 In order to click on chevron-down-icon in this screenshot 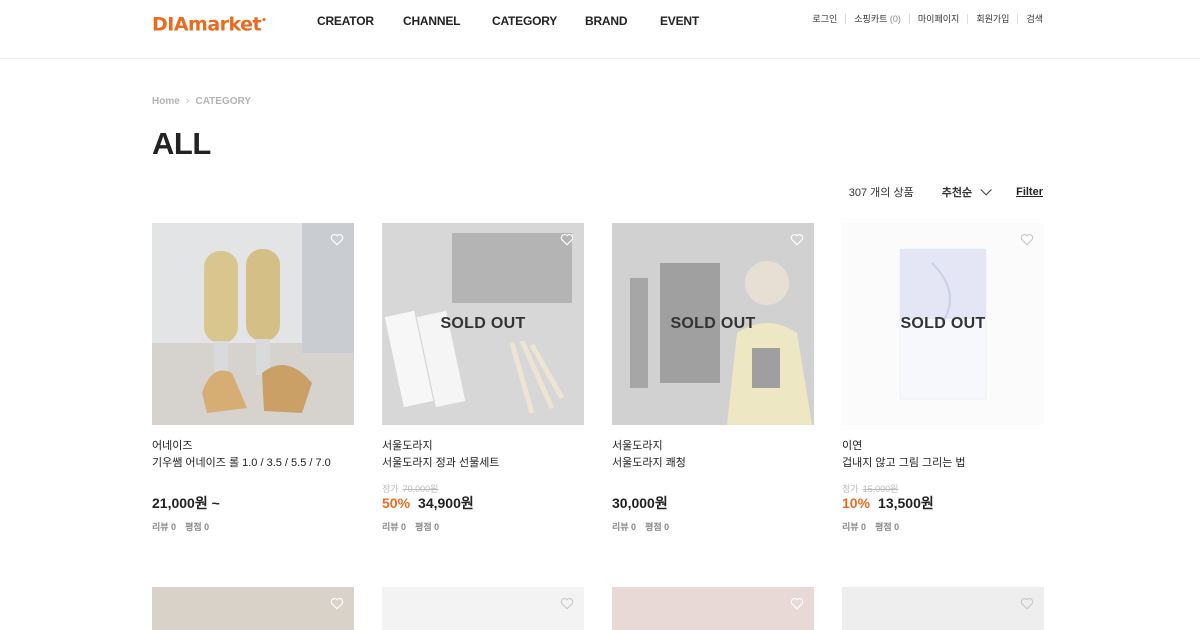, I will do `click(986, 190)`.